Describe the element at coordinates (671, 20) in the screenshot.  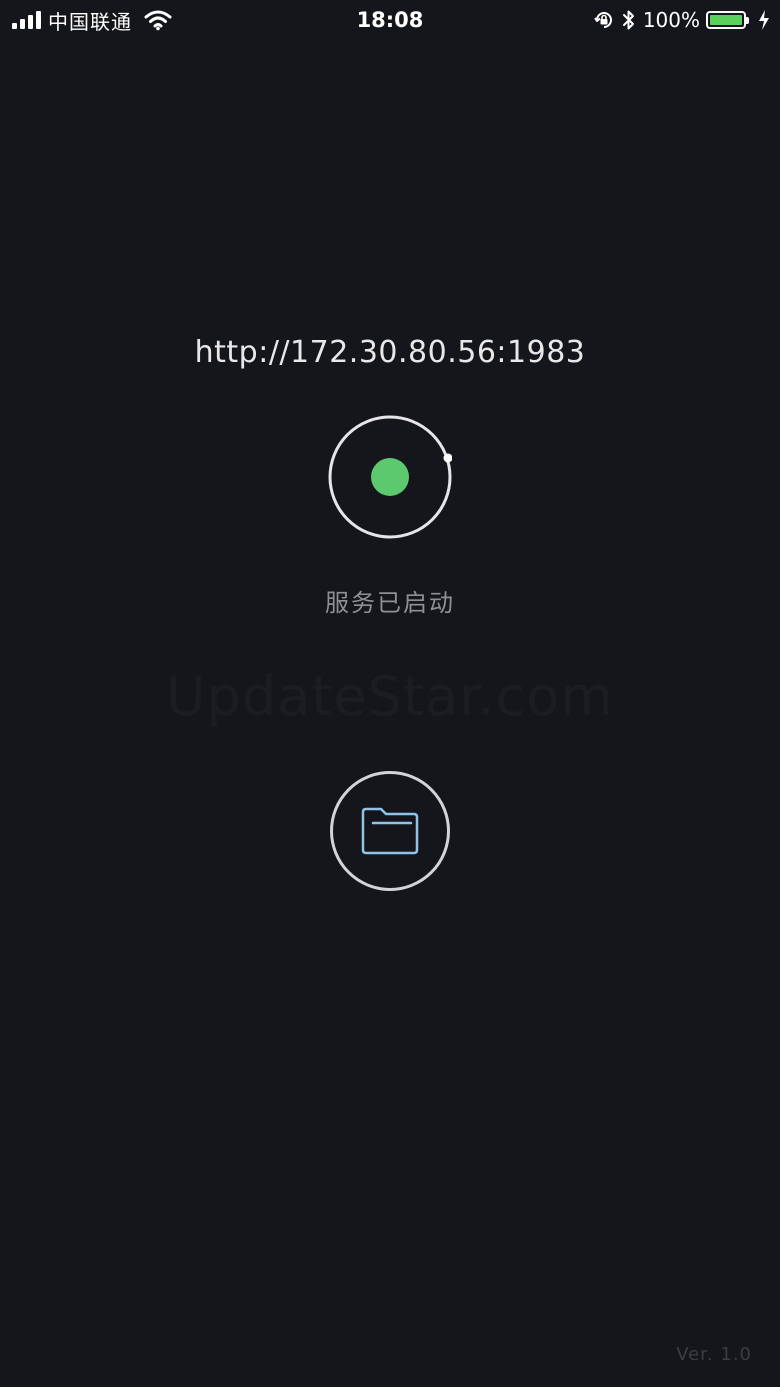
I see `battery-percent: 100%` at that location.